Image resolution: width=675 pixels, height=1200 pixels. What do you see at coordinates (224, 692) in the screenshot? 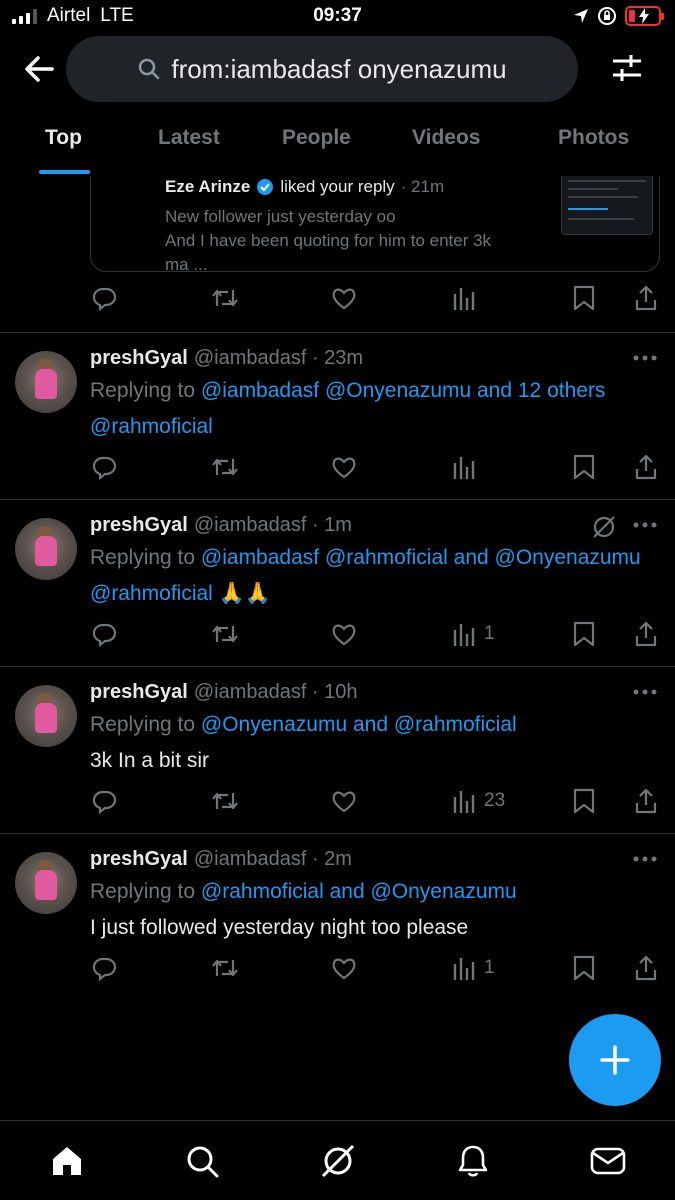
I see `post-author-line: preshGyal @iambadasf · 10h` at bounding box center [224, 692].